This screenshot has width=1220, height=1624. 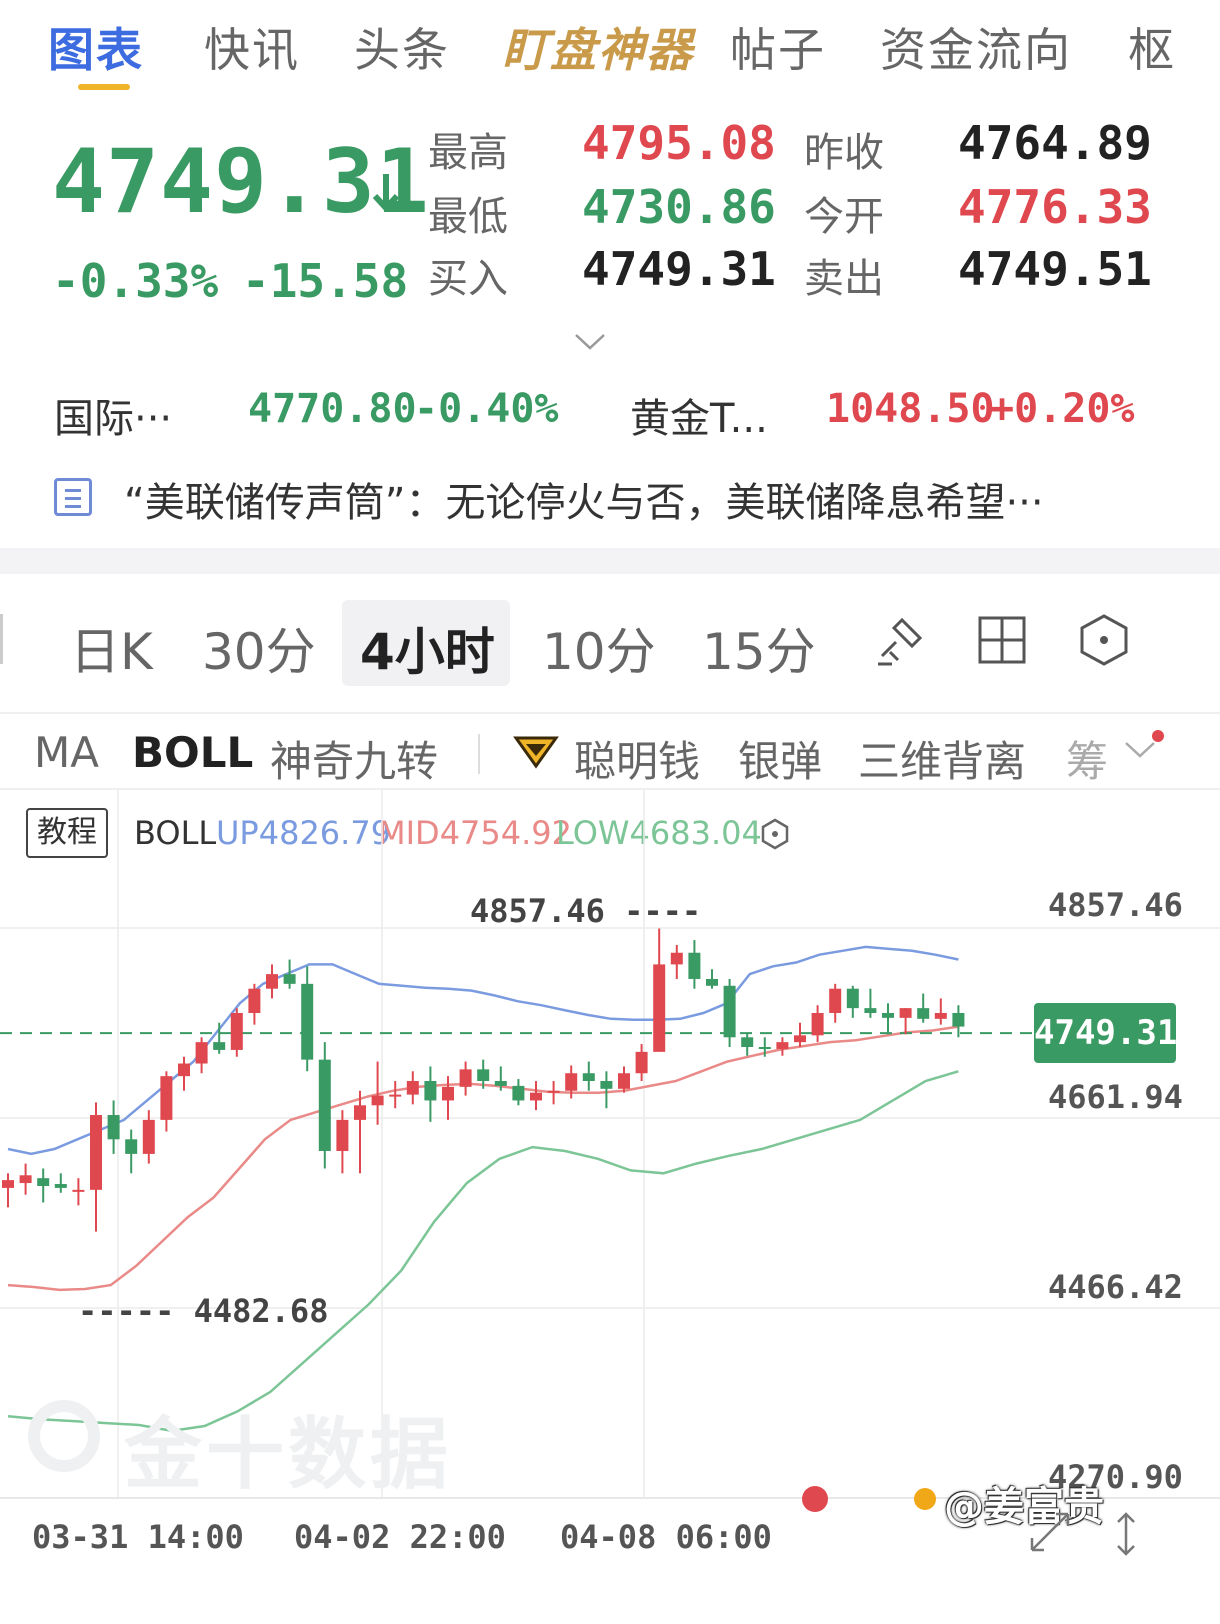 I want to click on high-label: 最高, so click(x=468, y=153).